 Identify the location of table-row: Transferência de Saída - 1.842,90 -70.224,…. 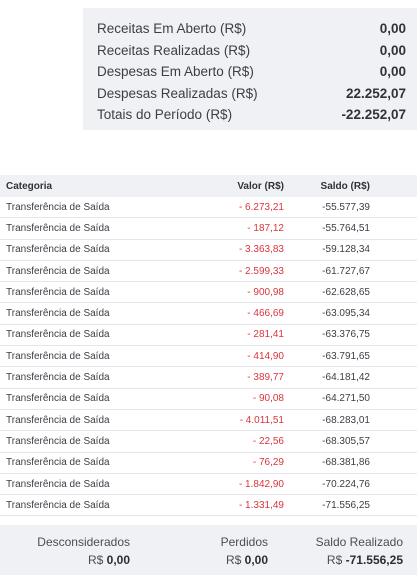
(208, 485).